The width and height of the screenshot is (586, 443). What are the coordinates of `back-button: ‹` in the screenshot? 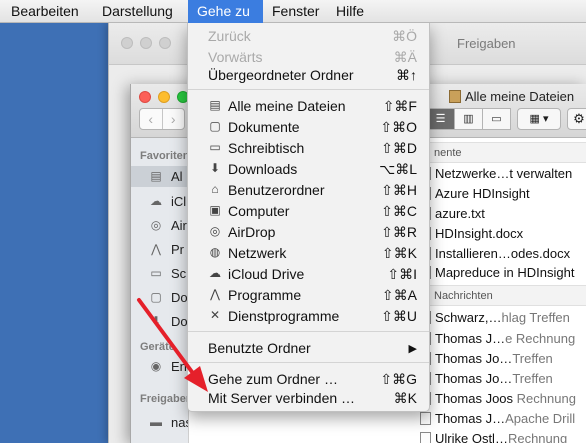 It's located at (151, 119).